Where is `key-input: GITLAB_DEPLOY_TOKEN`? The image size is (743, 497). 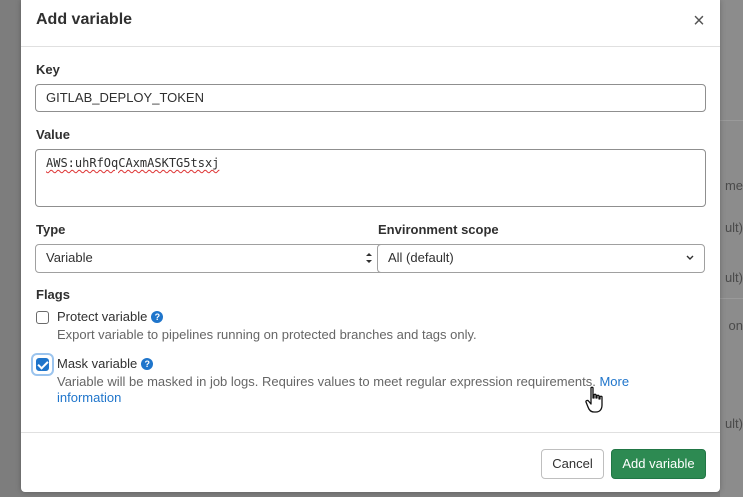 key-input: GITLAB_DEPLOY_TOKEN is located at coordinates (370, 98).